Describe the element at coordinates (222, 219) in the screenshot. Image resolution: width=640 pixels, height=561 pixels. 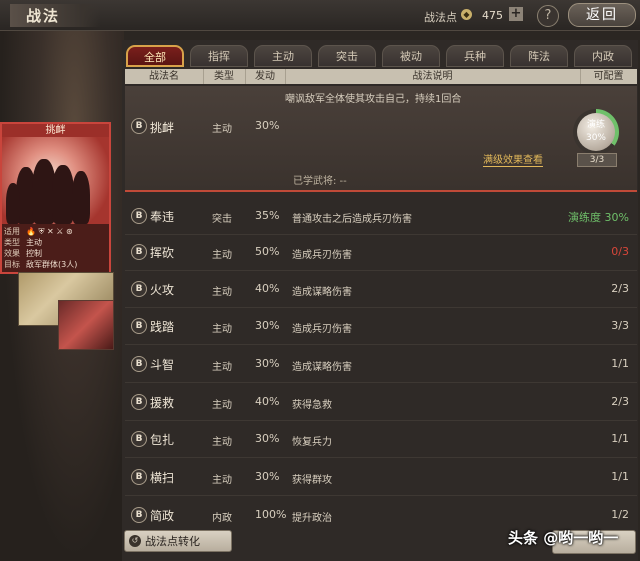
I see `skill-type: 突击` at that location.